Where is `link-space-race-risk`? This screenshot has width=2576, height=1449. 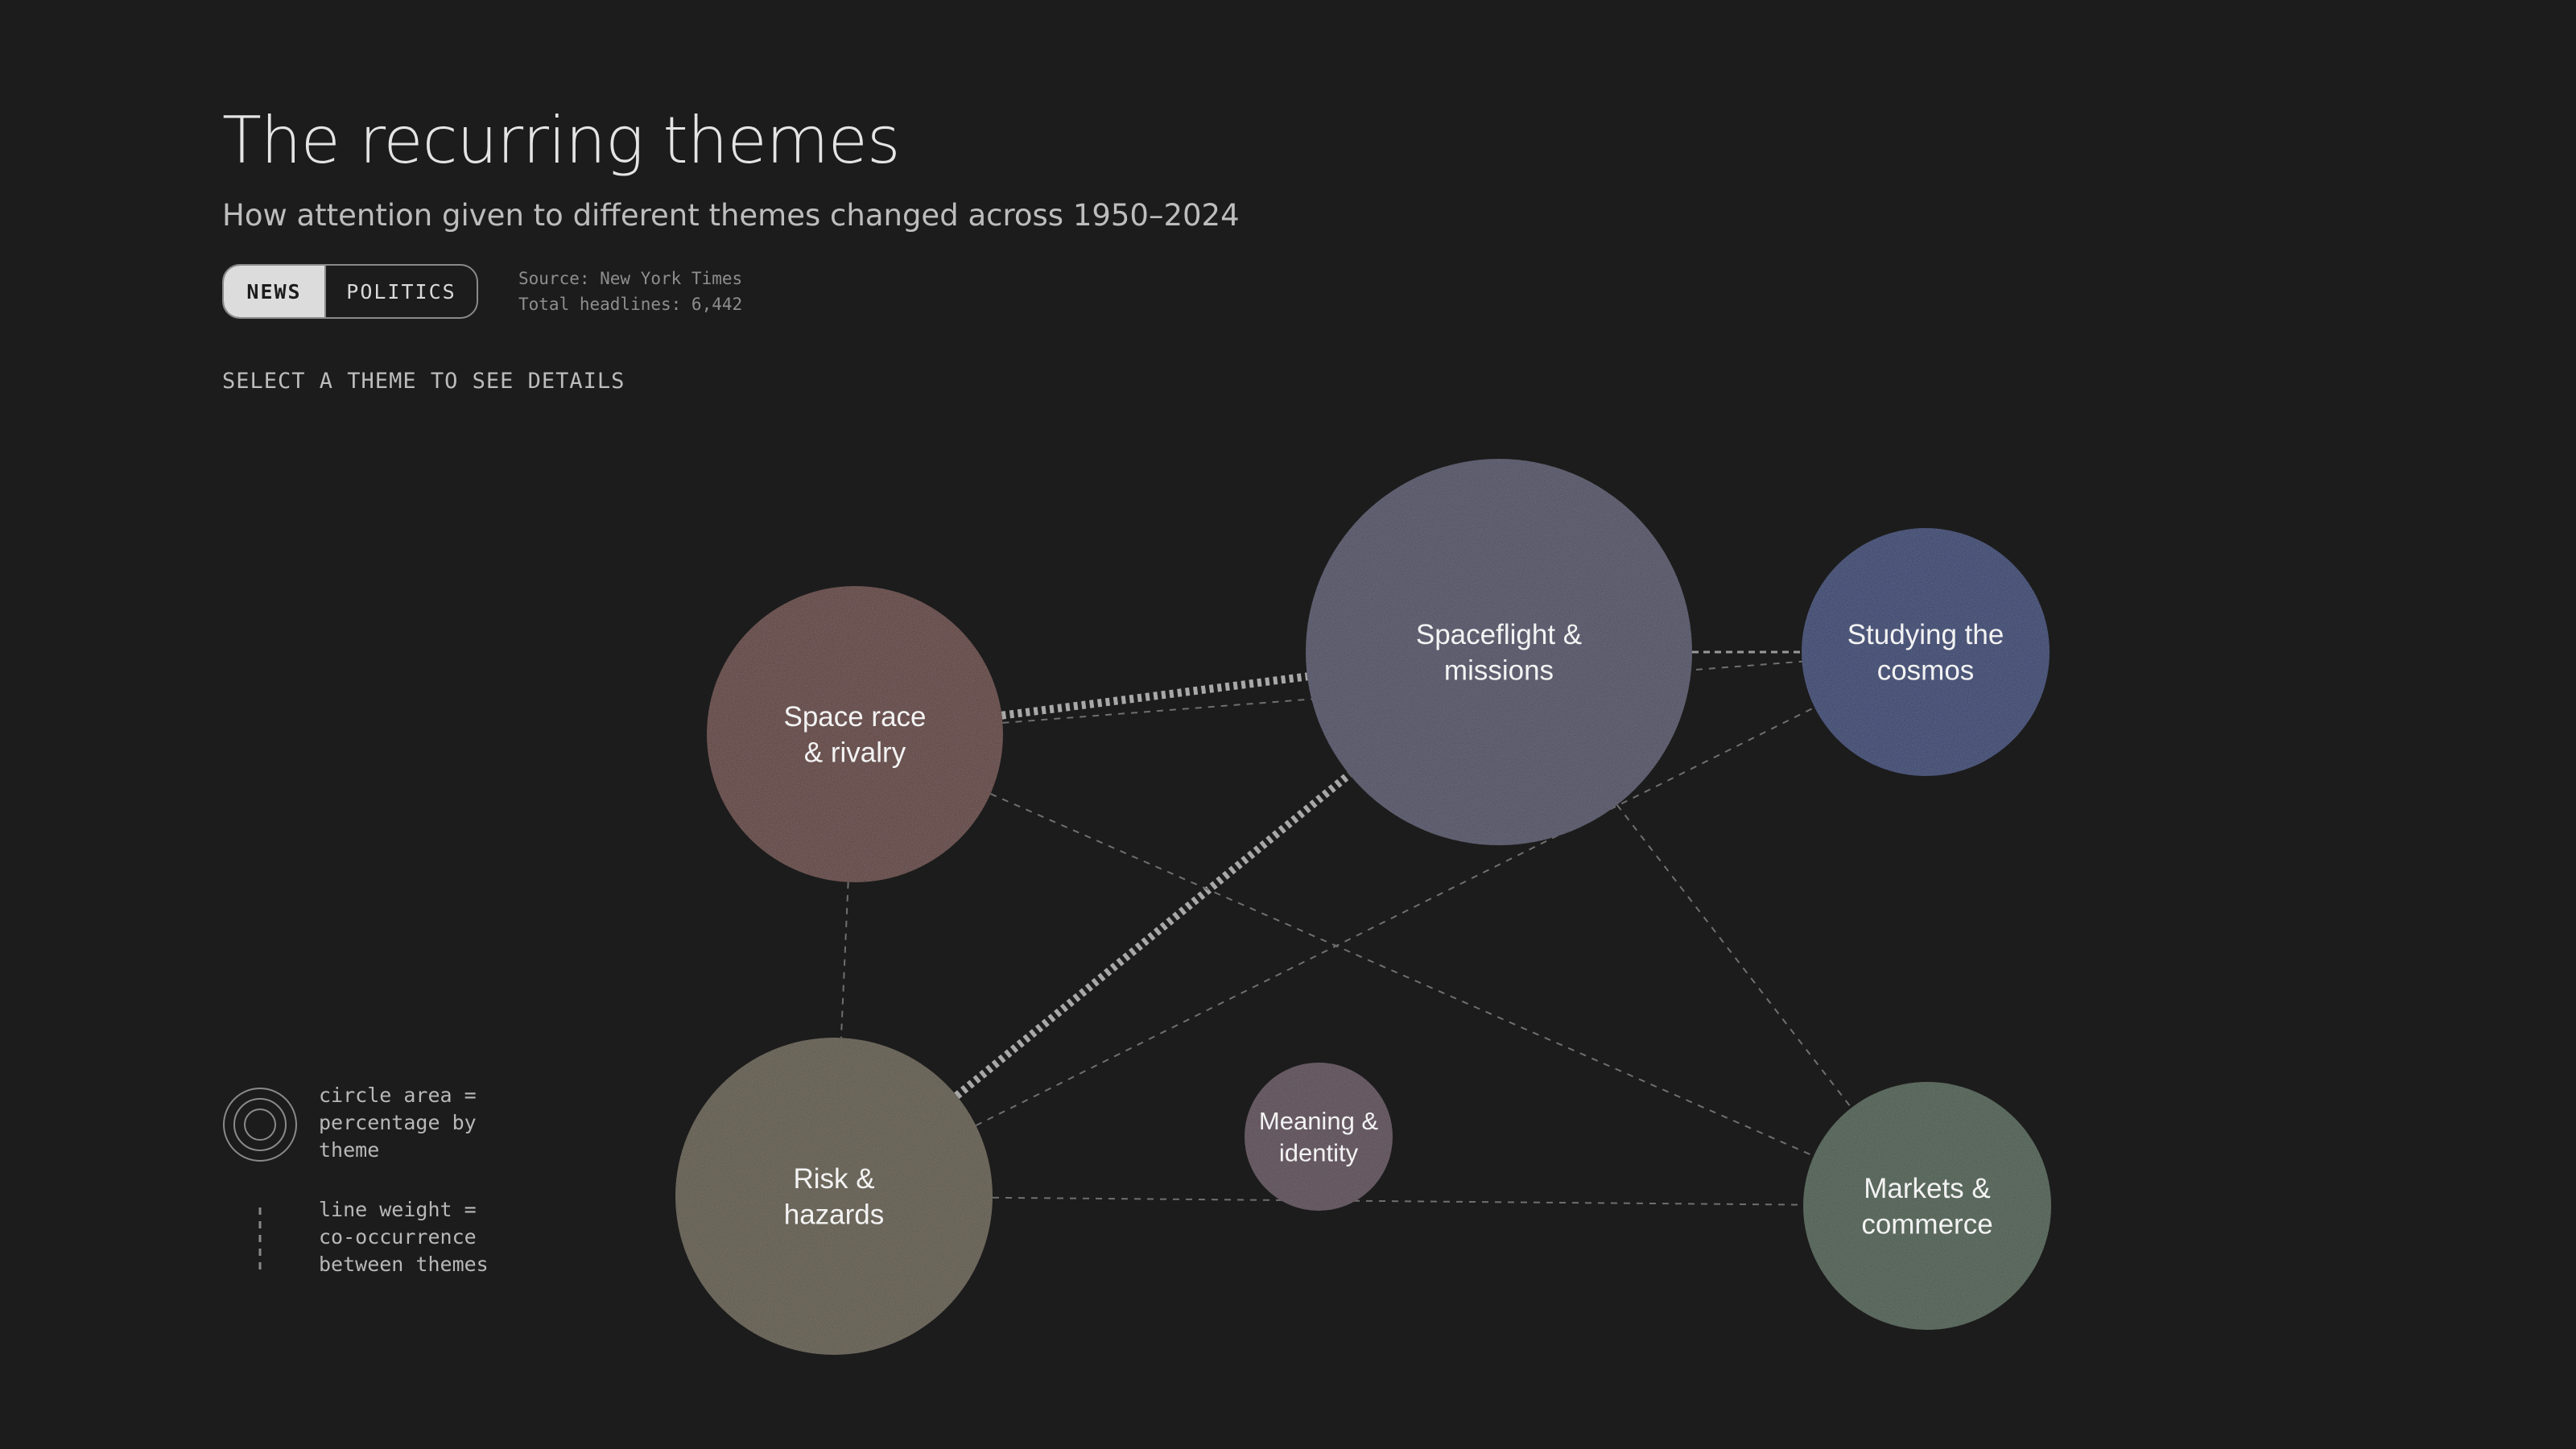
link-space-race-risk is located at coordinates (844, 959).